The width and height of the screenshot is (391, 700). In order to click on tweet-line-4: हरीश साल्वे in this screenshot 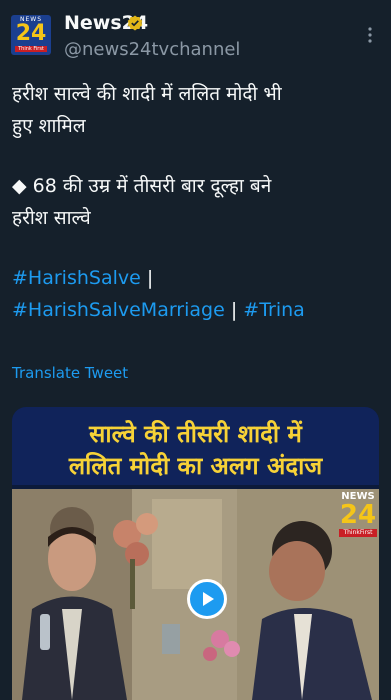, I will do `click(51, 218)`.